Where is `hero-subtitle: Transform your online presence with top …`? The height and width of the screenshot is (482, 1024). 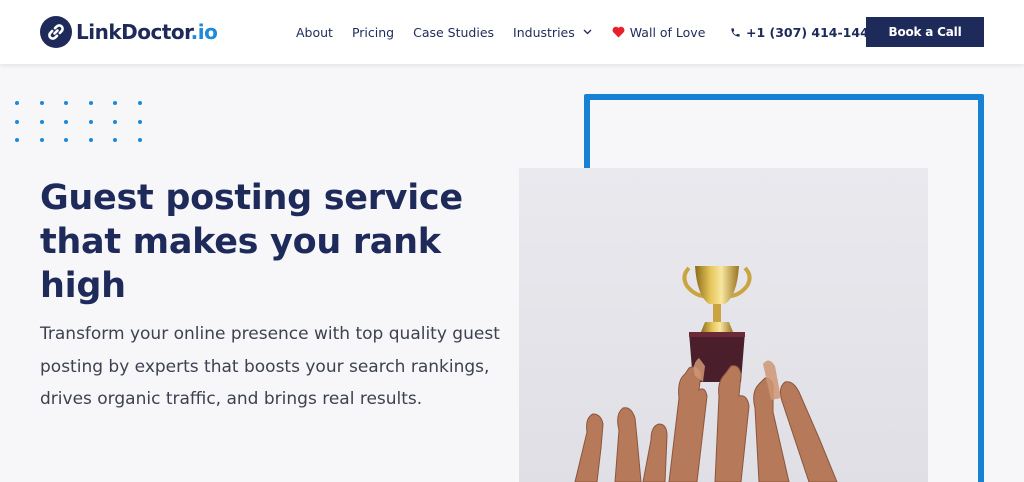
hero-subtitle: Transform your online presence with top … is located at coordinates (270, 366).